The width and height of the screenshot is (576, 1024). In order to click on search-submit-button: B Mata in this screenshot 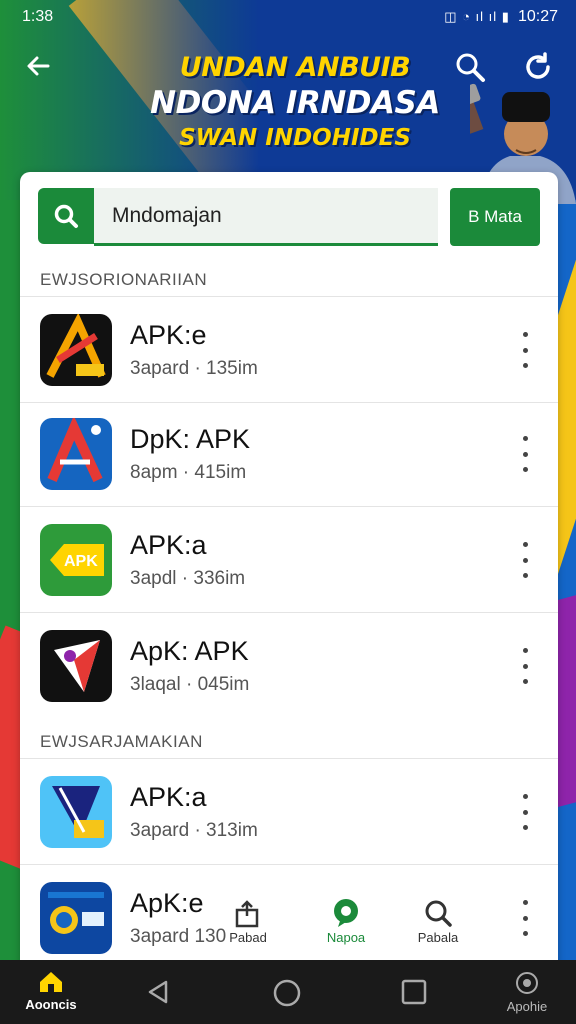, I will do `click(495, 217)`.